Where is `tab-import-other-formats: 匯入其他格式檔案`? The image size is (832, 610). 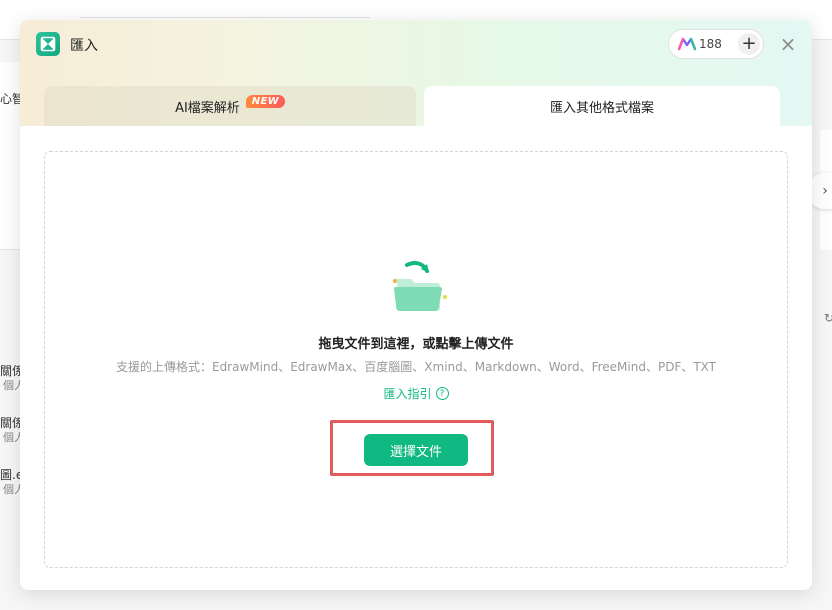 tab-import-other-formats: 匯入其他格式檔案 is located at coordinates (602, 106).